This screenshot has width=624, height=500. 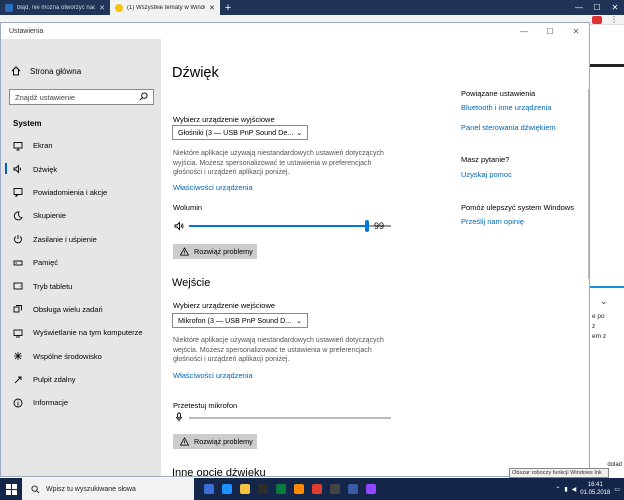 What do you see at coordinates (557, 489) in the screenshot?
I see `tray-chevron-up-icon: ⌃` at bounding box center [557, 489].